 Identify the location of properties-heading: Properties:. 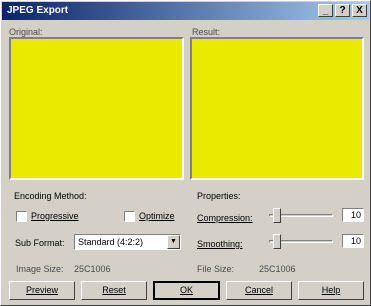
(219, 196).